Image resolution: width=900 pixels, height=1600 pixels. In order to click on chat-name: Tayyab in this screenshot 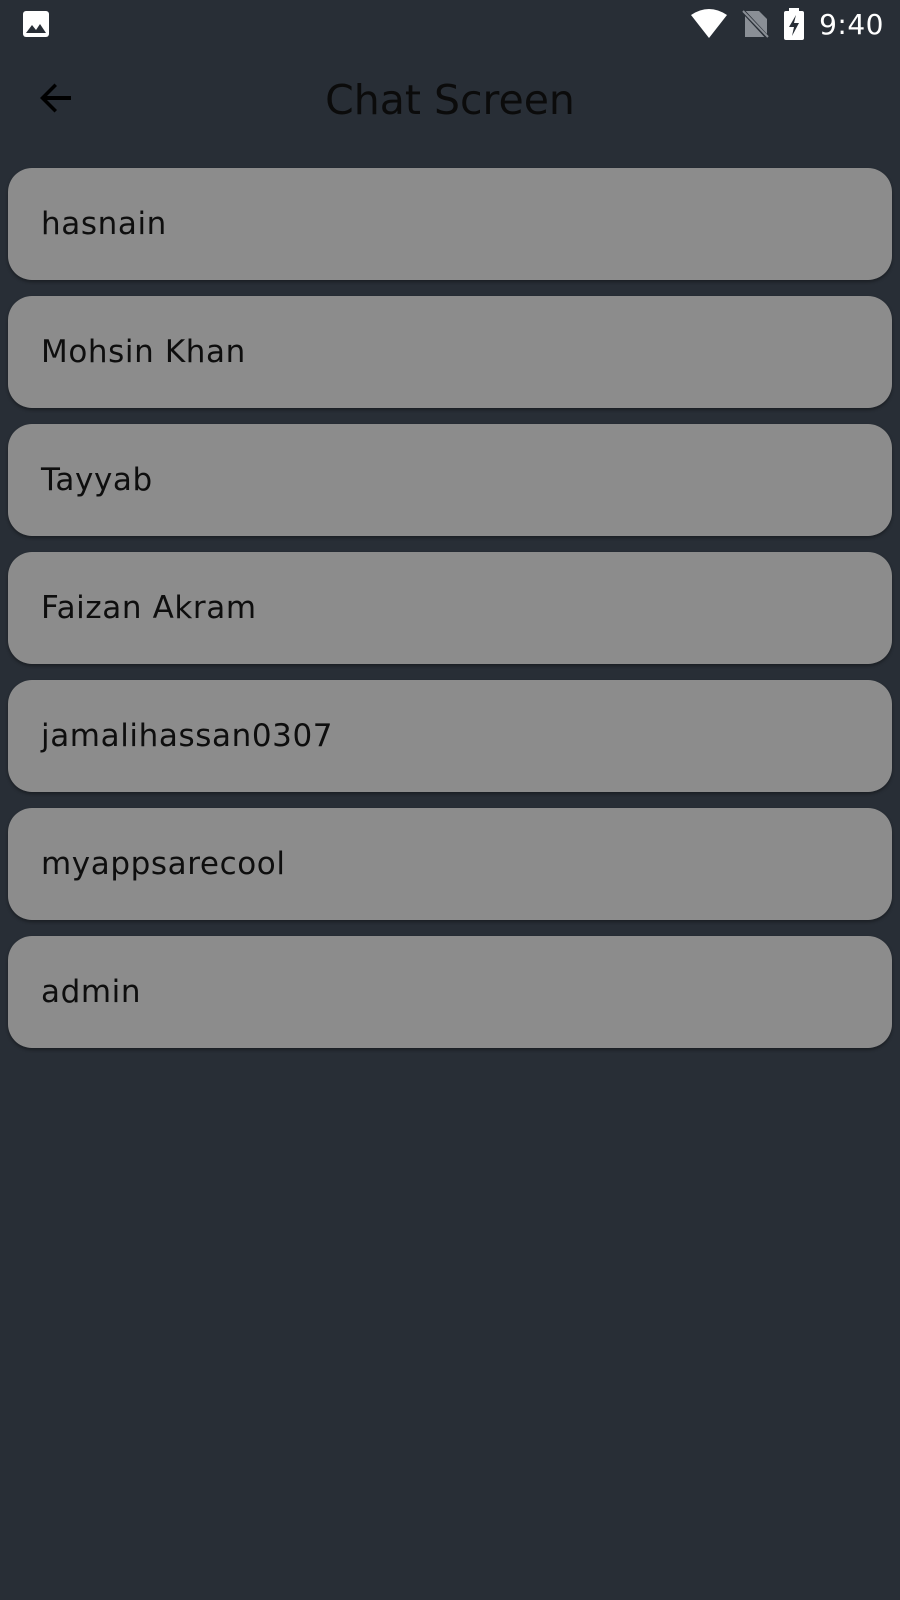, I will do `click(97, 480)`.